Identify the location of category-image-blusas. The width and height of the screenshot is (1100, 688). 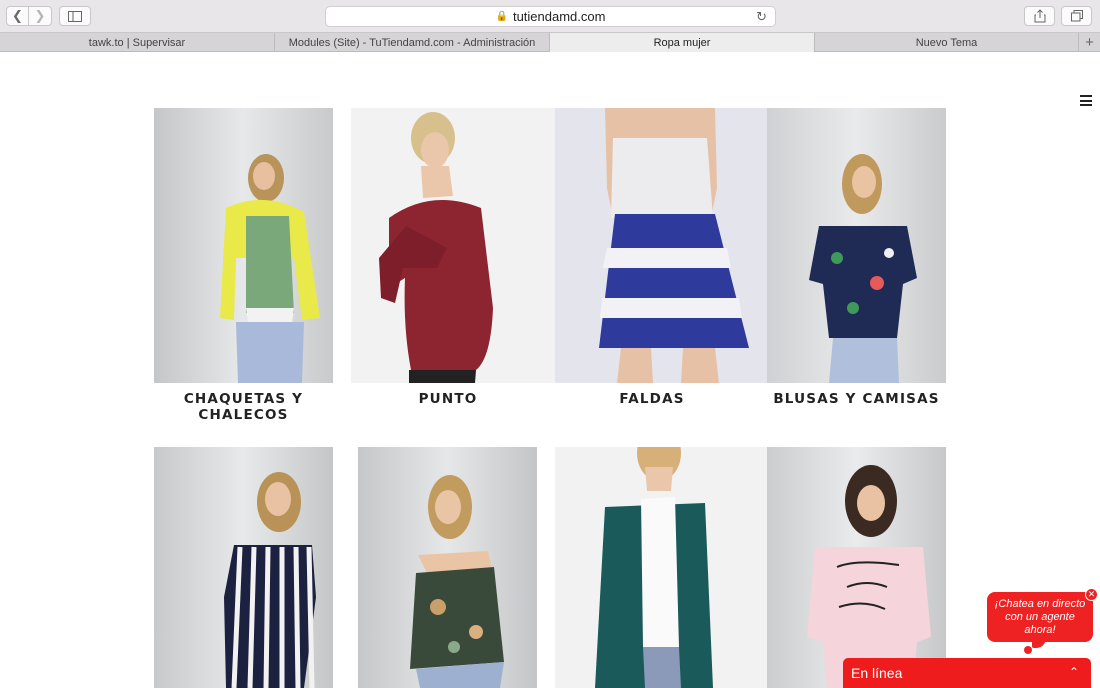
(856, 245).